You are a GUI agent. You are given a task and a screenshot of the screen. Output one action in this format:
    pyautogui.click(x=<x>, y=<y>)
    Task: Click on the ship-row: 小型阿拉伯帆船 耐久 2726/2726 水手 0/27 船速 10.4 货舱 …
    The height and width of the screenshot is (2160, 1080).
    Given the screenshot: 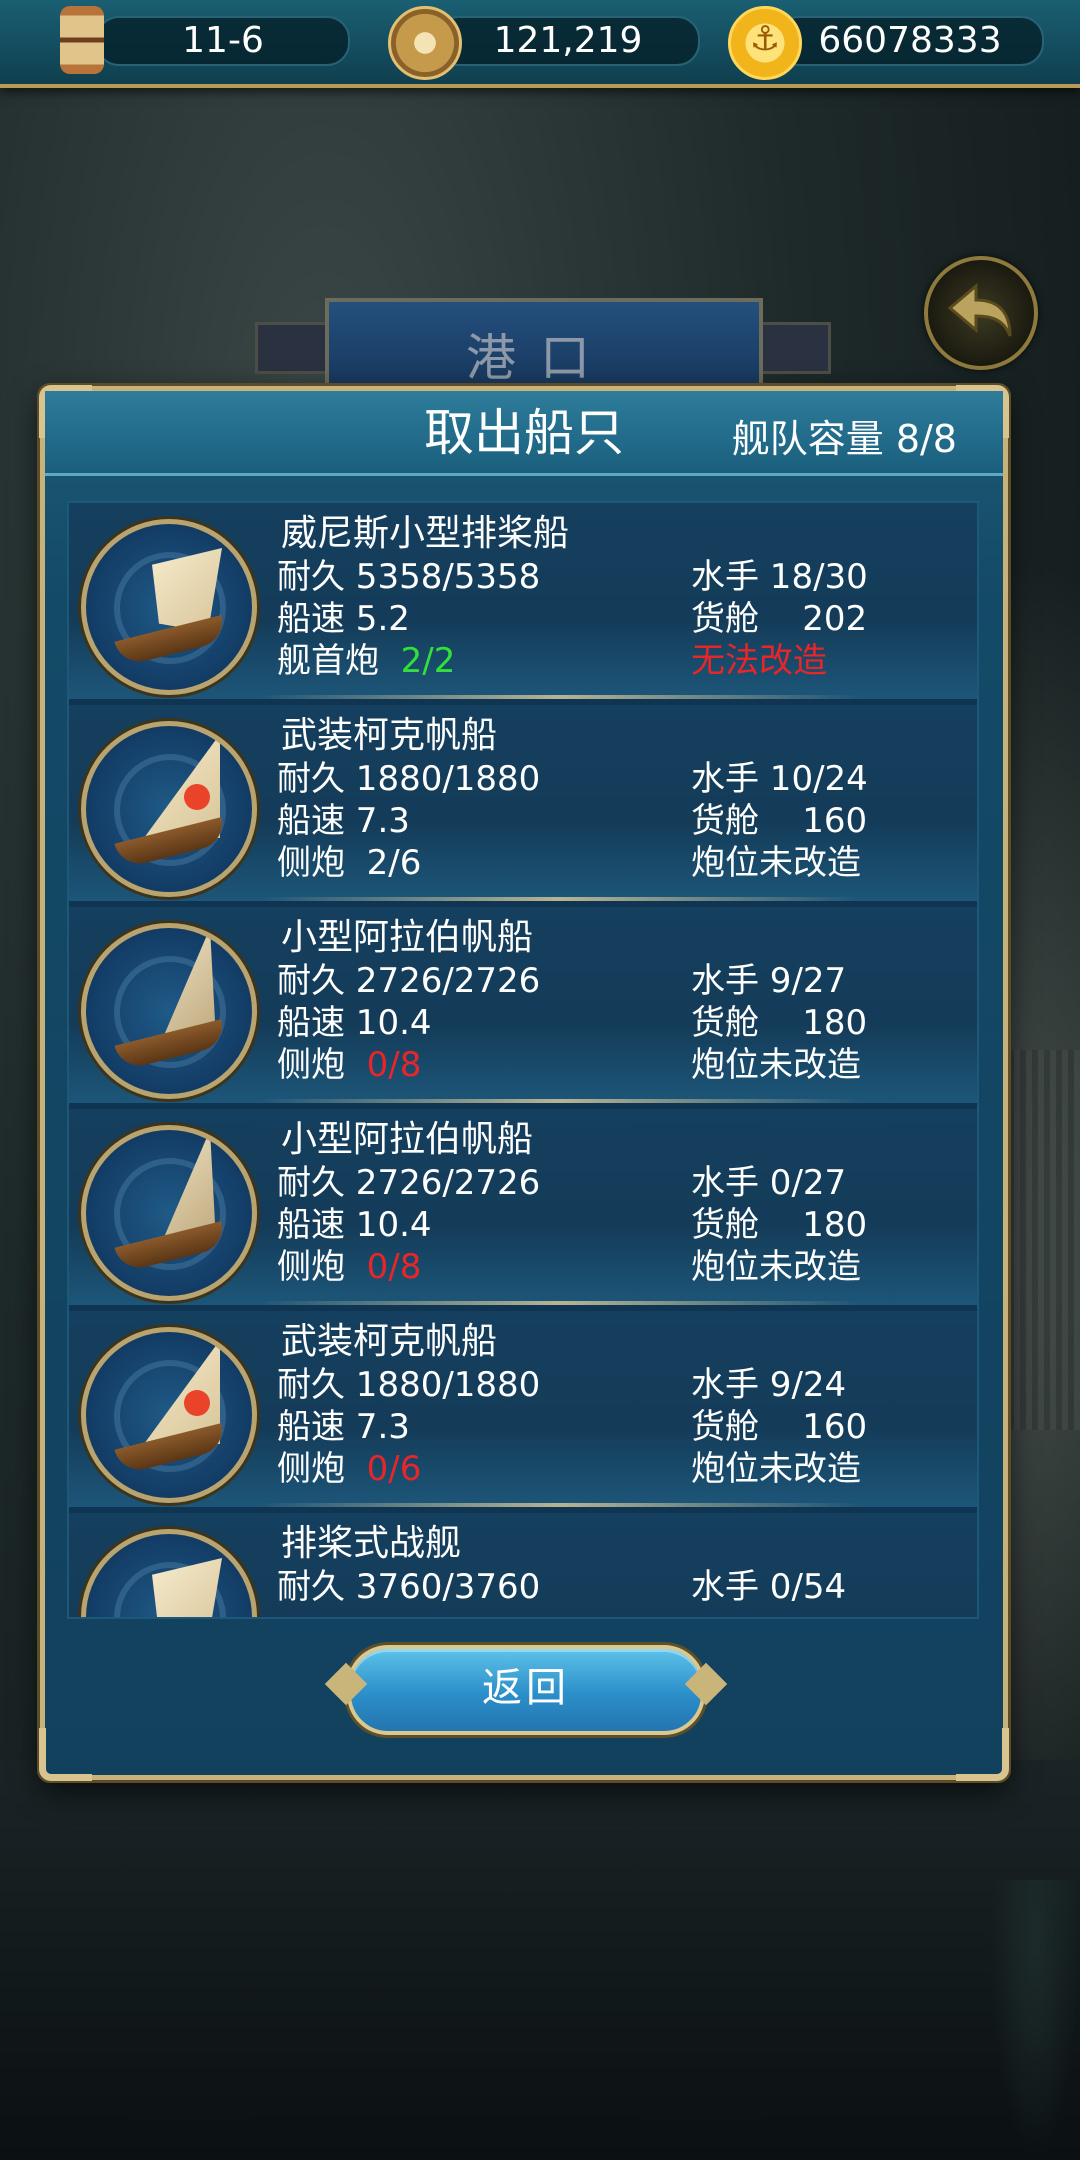 What is the action you would take?
    pyautogui.click(x=523, y=1209)
    